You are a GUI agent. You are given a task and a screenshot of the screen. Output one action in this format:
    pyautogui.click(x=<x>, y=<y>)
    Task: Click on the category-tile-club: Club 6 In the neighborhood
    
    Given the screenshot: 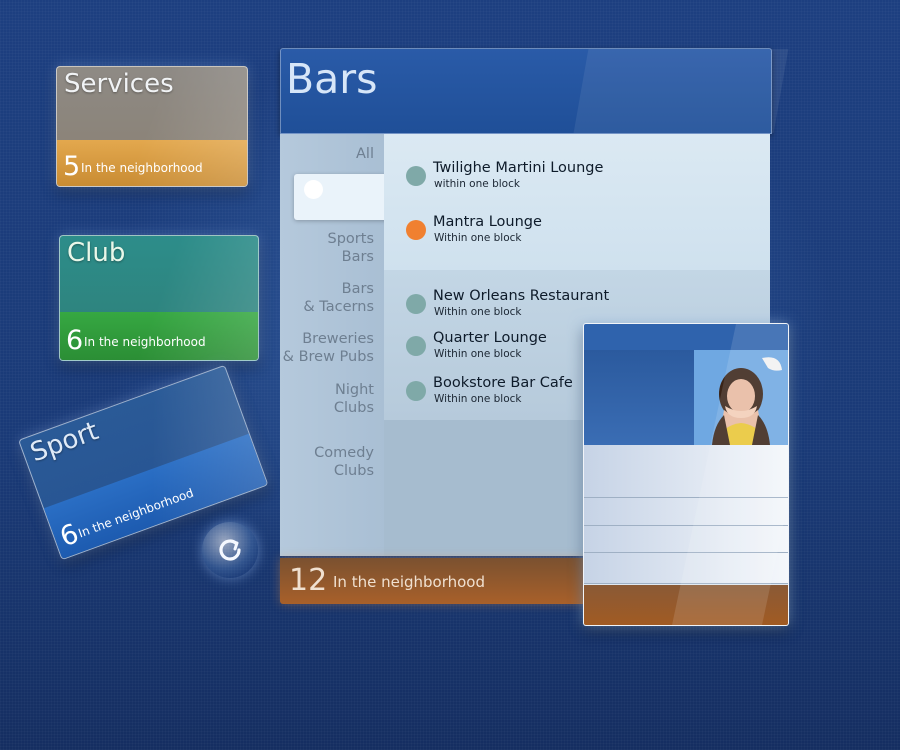 What is the action you would take?
    pyautogui.click(x=159, y=298)
    